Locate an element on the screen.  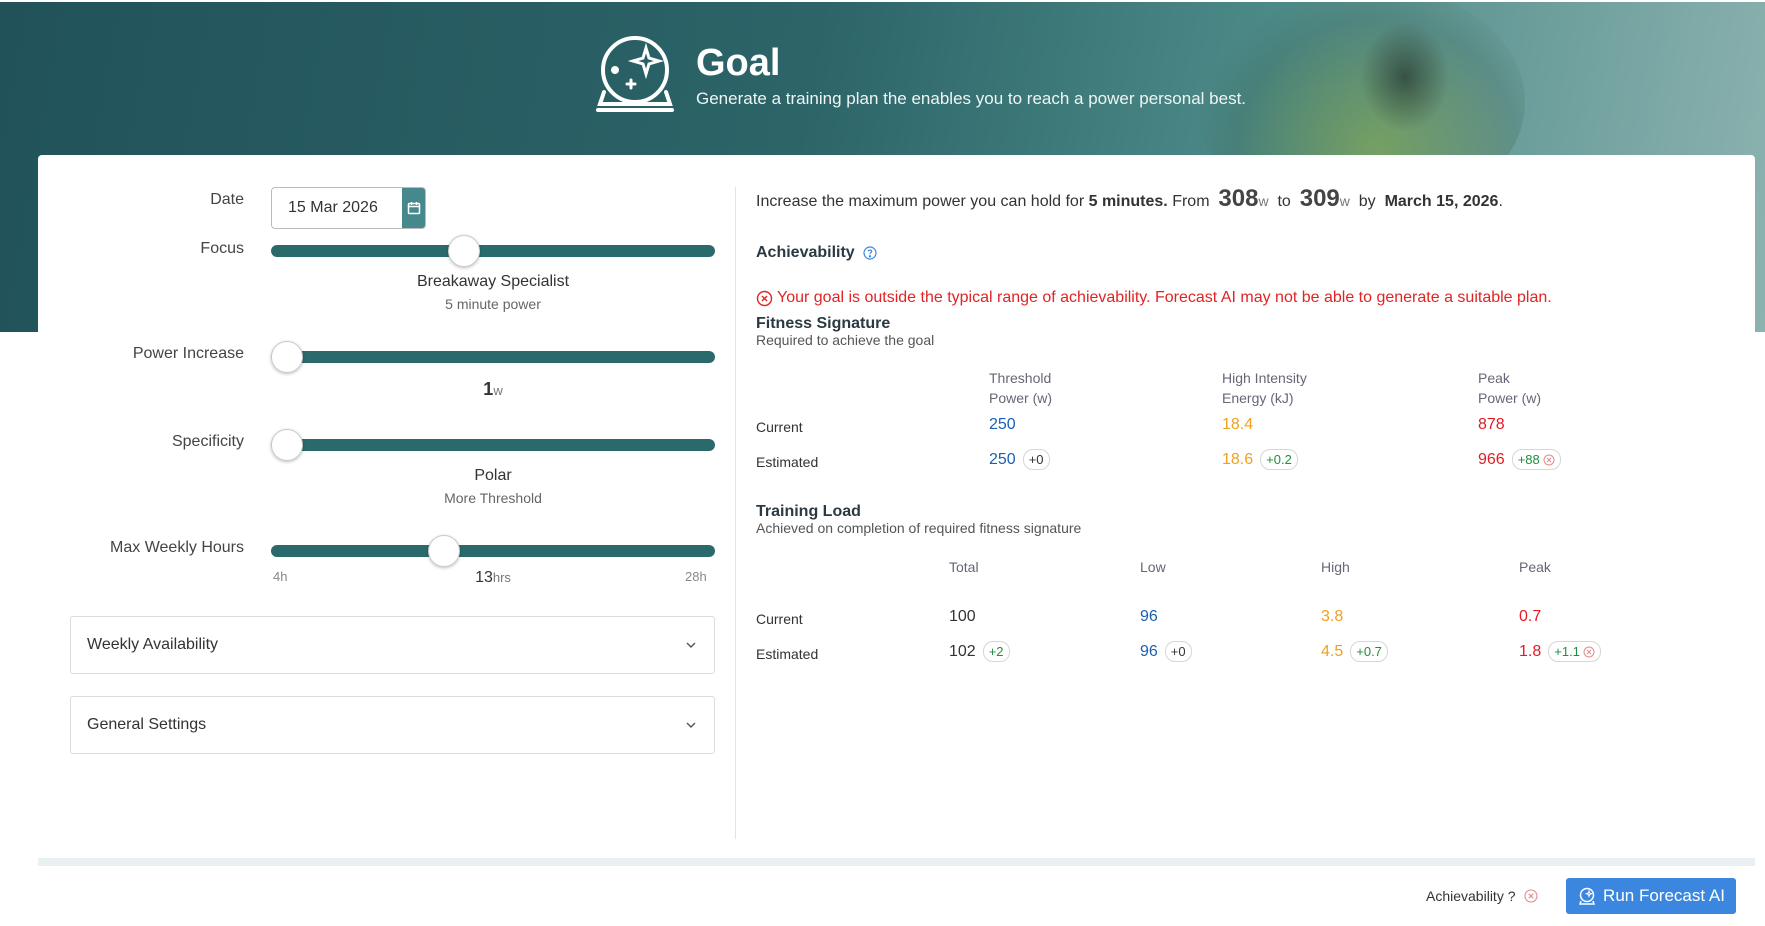
focus-slider-handle is located at coordinates (464, 251).